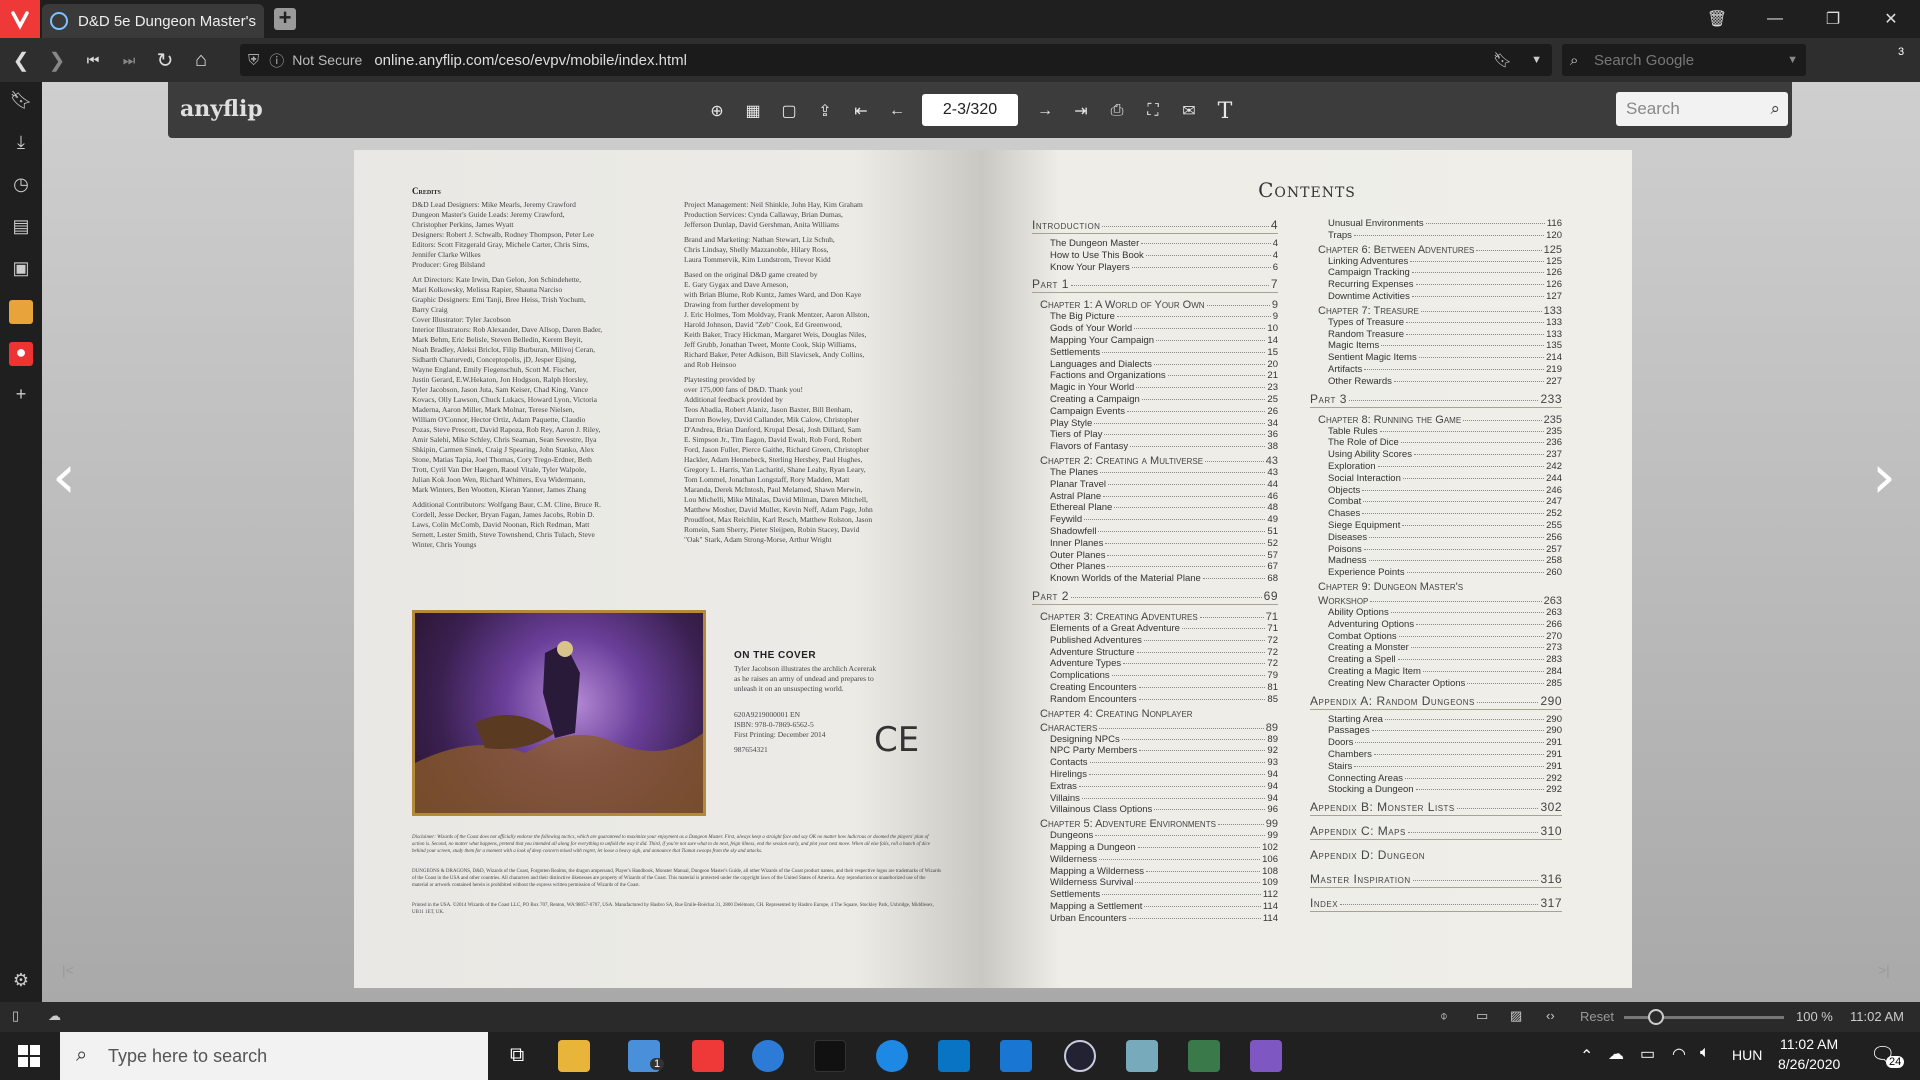 The height and width of the screenshot is (1080, 1920). Describe the element at coordinates (1445, 235) in the screenshot. I see `toc-entry: Traps 120` at that location.